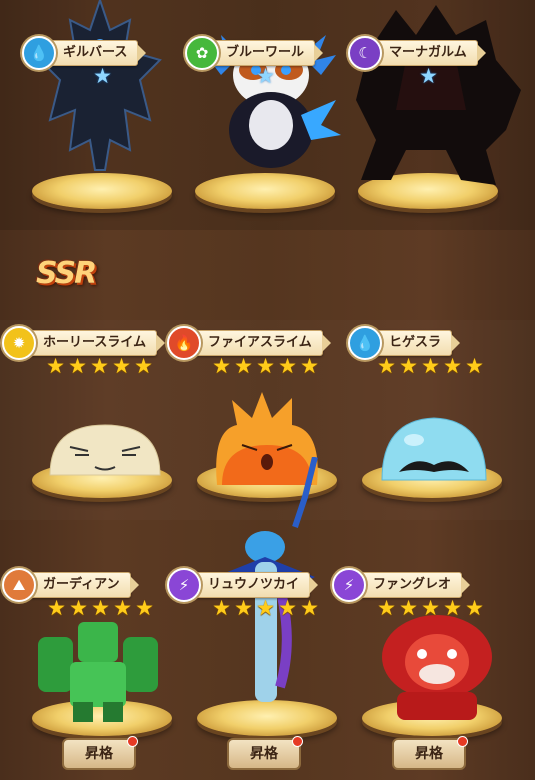 This screenshot has width=535, height=780. Describe the element at coordinates (19, 585) in the screenshot. I see `earth-element-icon: ⛰` at that location.